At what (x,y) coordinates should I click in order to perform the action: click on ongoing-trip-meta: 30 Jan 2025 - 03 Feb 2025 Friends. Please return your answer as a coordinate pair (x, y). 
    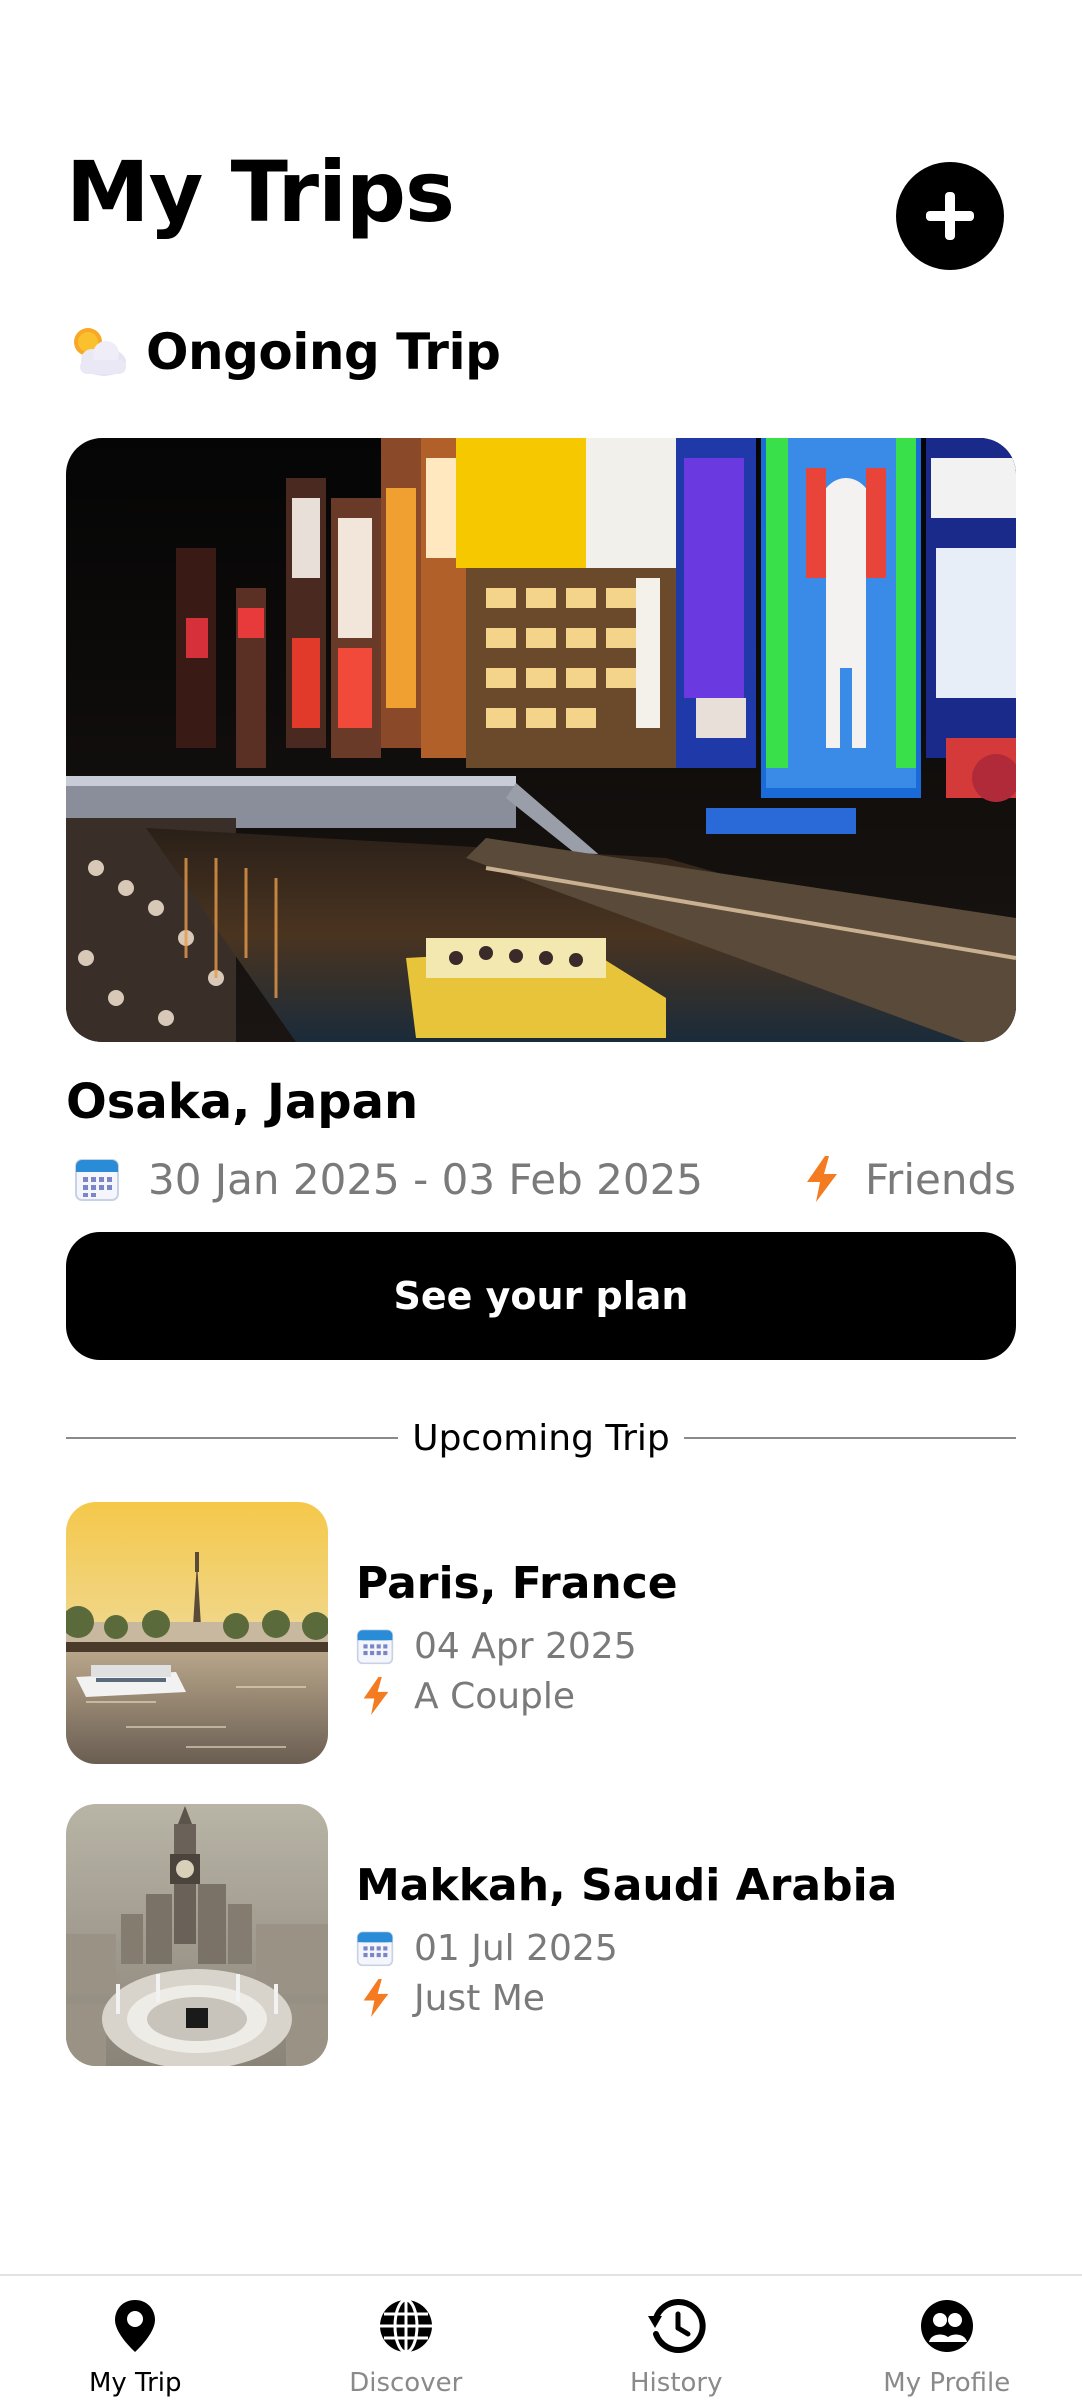
    Looking at the image, I should click on (541, 1179).